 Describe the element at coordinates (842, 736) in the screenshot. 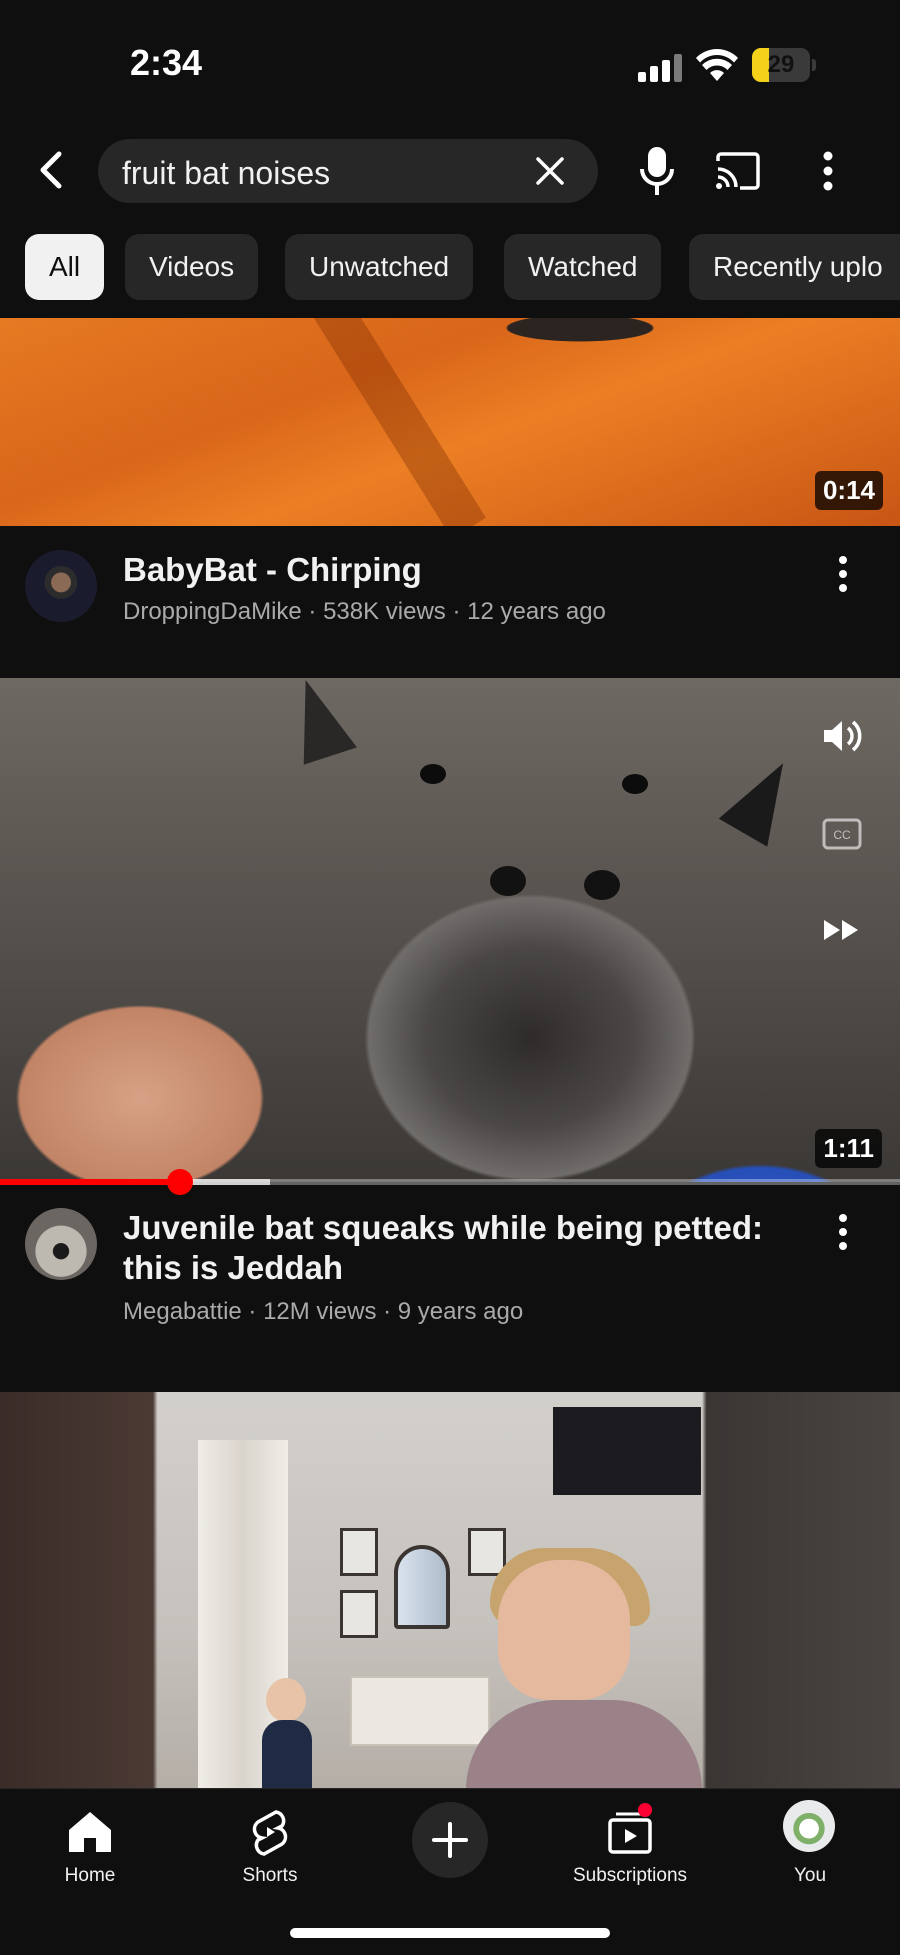

I see `volume-icon` at that location.